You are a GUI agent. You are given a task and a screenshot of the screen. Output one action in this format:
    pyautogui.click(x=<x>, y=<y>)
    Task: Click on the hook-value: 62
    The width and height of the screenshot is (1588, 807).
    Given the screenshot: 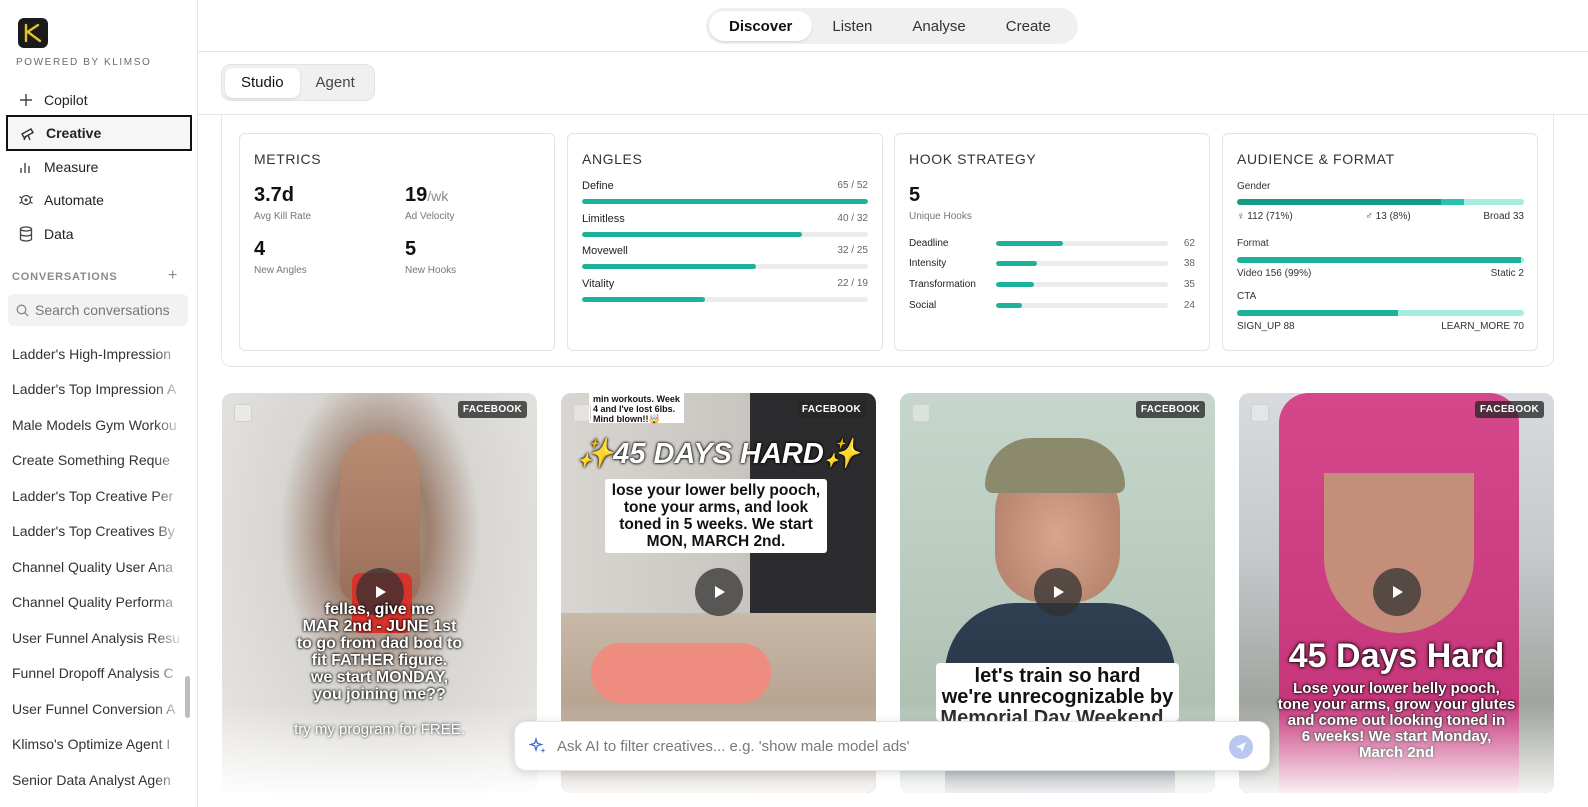 What is the action you would take?
    pyautogui.click(x=1189, y=243)
    